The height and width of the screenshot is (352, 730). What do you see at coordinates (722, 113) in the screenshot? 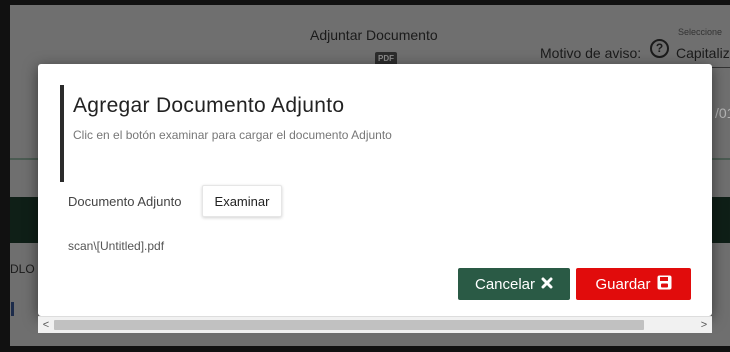
I see `background-date-fragment: /01` at bounding box center [722, 113].